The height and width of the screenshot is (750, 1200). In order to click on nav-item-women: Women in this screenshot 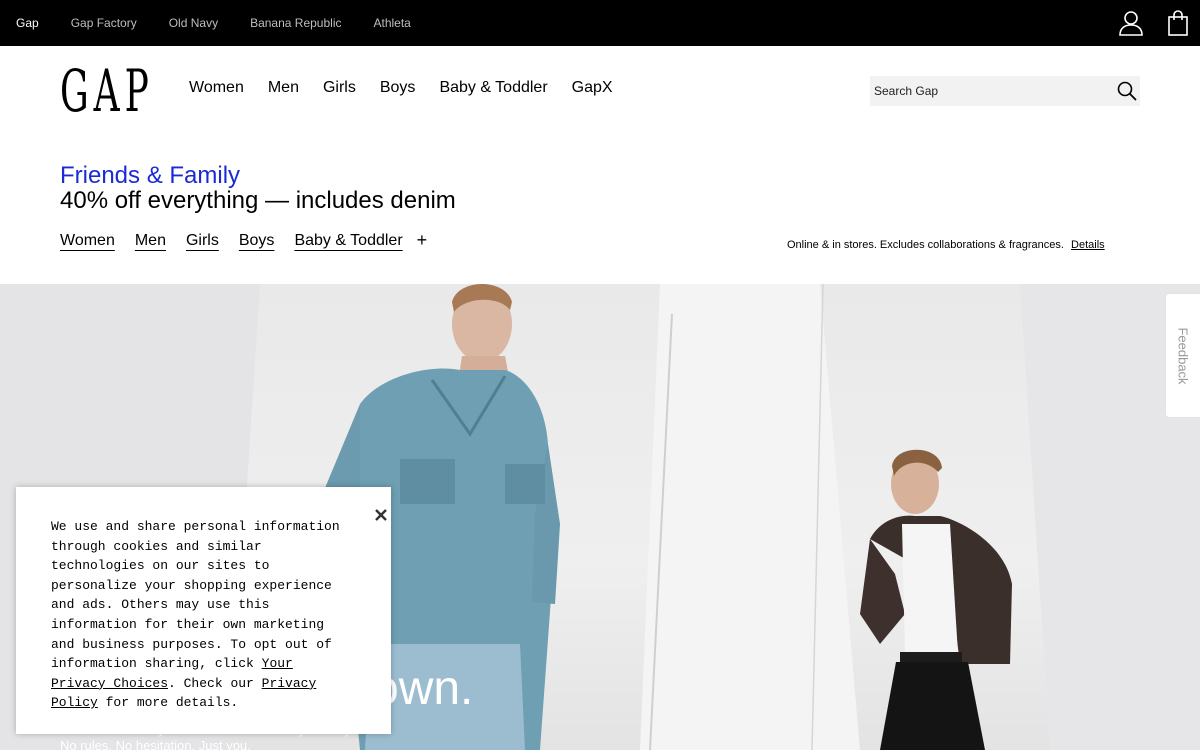, I will do `click(216, 88)`.